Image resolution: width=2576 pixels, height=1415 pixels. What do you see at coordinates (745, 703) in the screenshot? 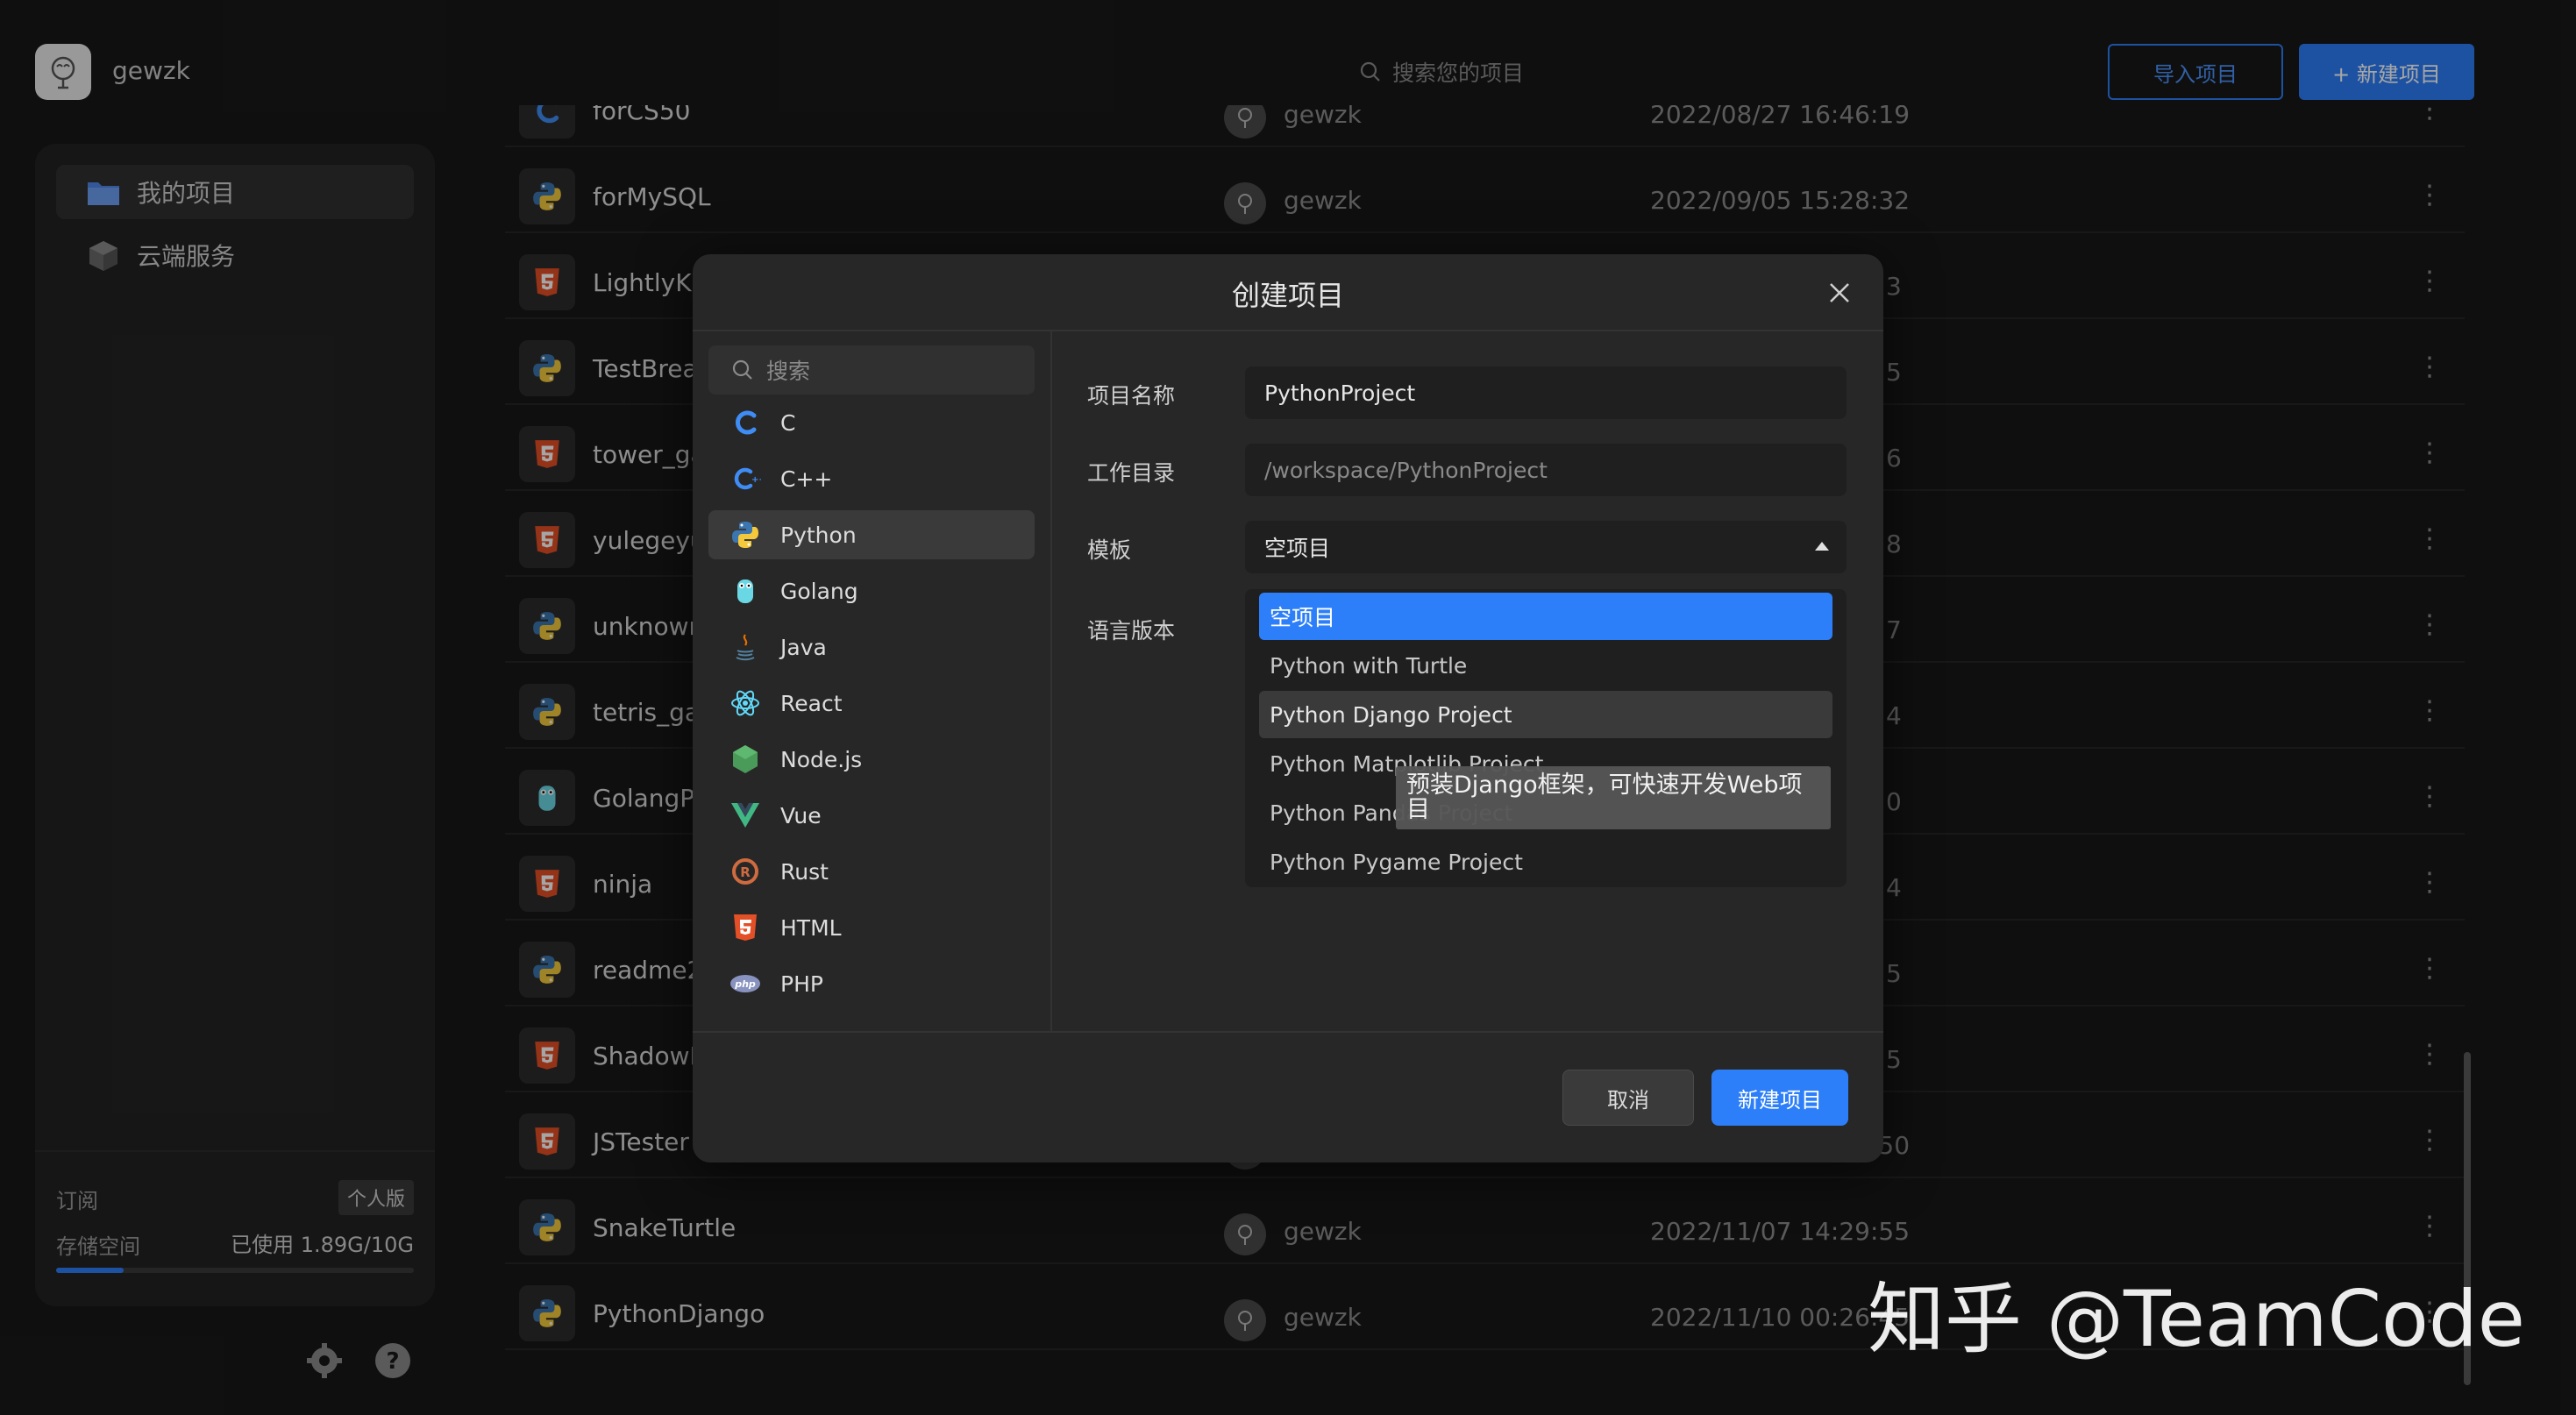
I see `react-icon` at bounding box center [745, 703].